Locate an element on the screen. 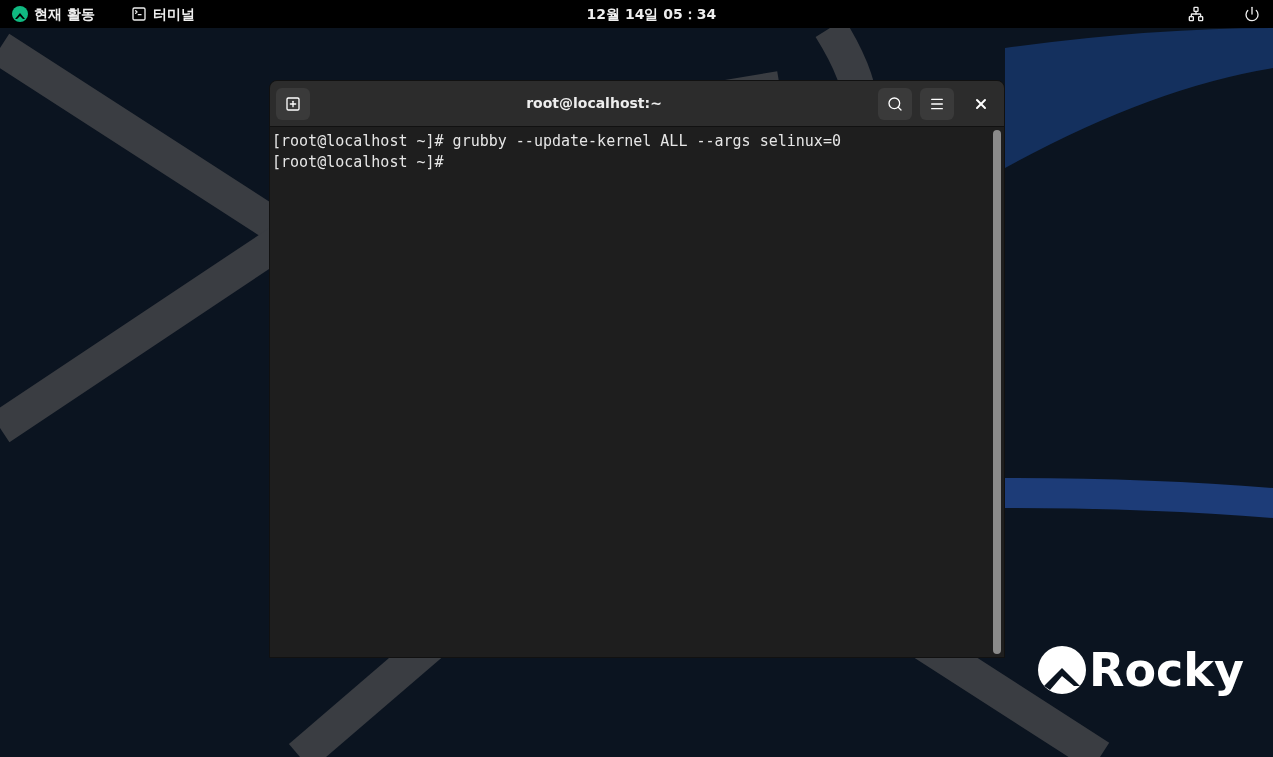 Image resolution: width=1273 pixels, height=757 pixels. power-icon is located at coordinates (1252, 14).